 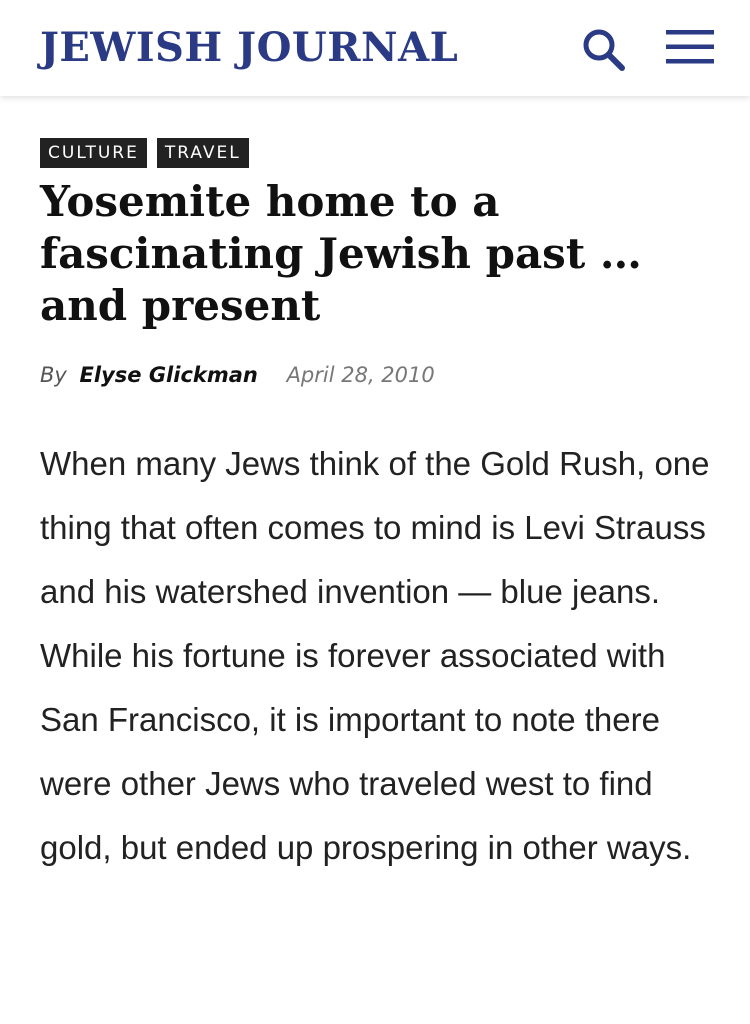 What do you see at coordinates (169, 375) in the screenshot?
I see `author-link: Elyse Glickman` at bounding box center [169, 375].